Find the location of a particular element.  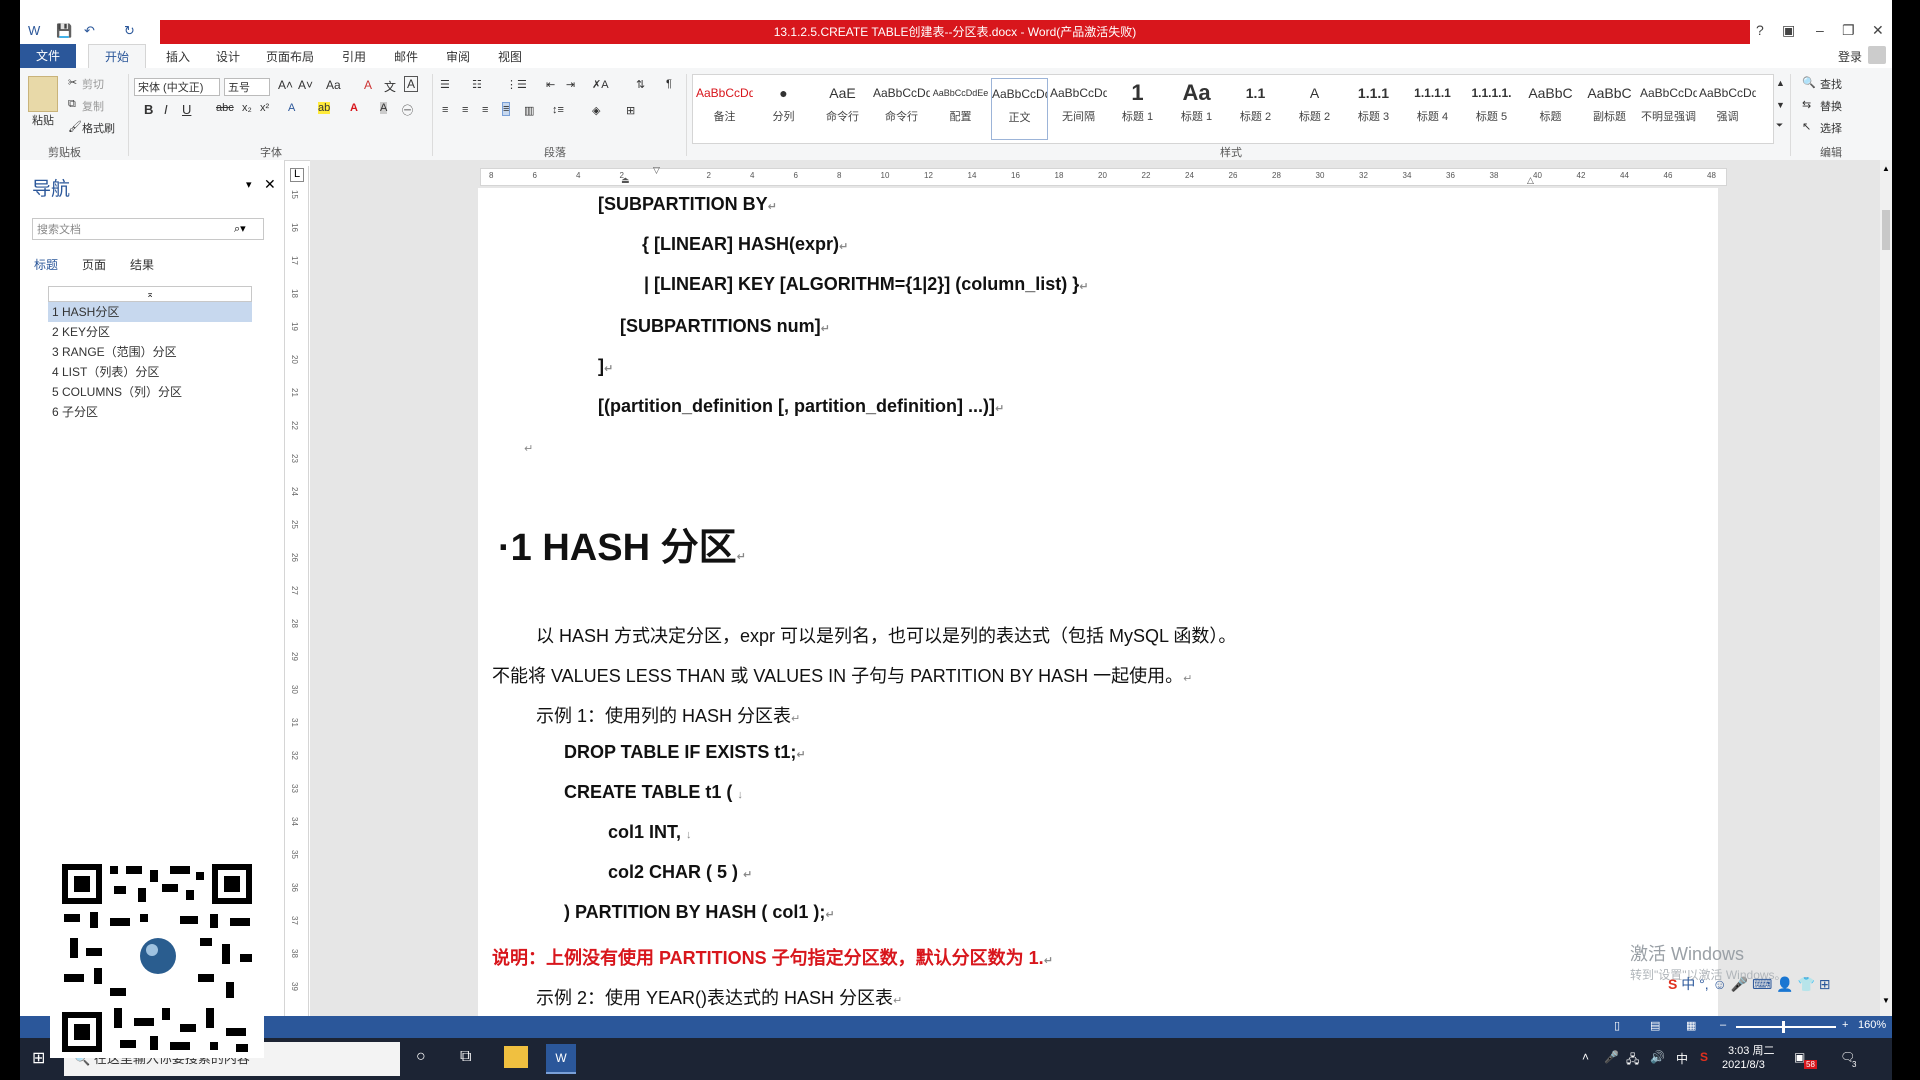

nav-collapse-icon: ⌅ is located at coordinates (150, 294).